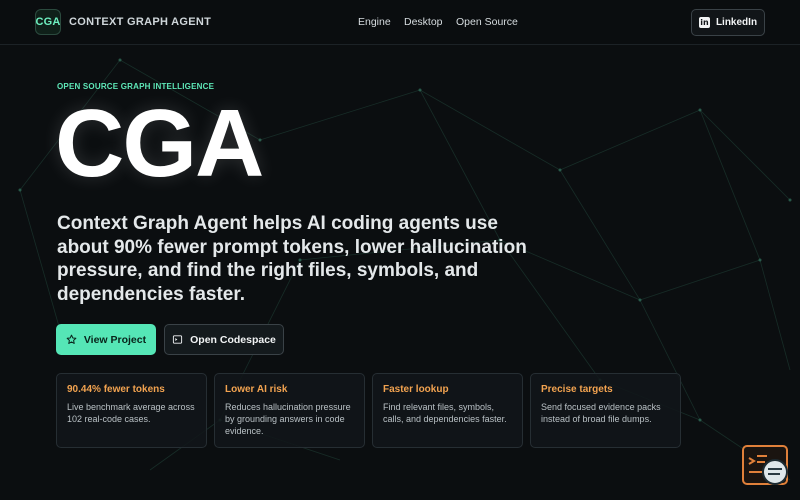 This screenshot has width=800, height=500. What do you see at coordinates (766, 466) in the screenshot?
I see `chat-terminal-icon` at bounding box center [766, 466].